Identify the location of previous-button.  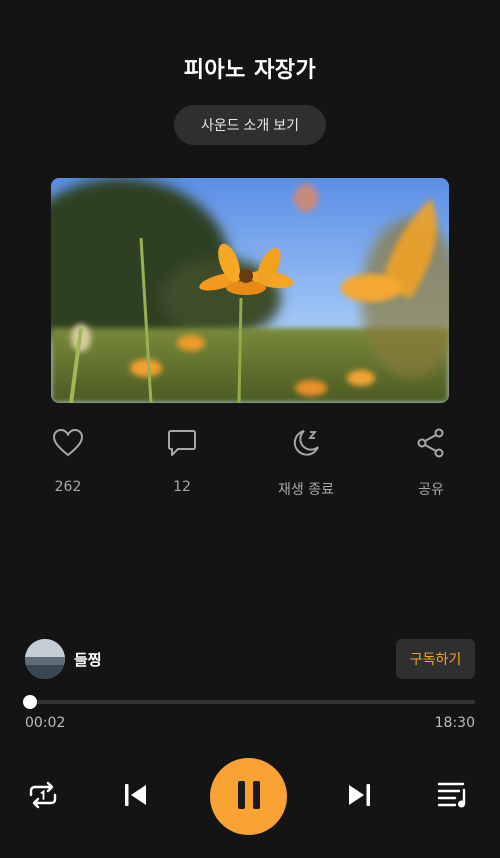
(135, 797).